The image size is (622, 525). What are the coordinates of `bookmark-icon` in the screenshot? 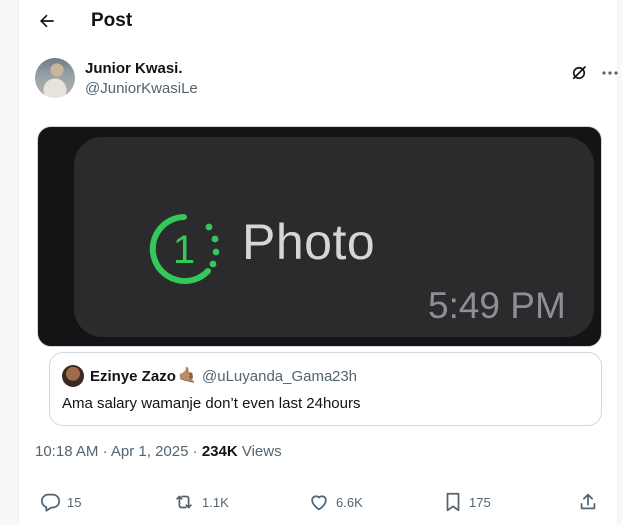 It's located at (453, 502).